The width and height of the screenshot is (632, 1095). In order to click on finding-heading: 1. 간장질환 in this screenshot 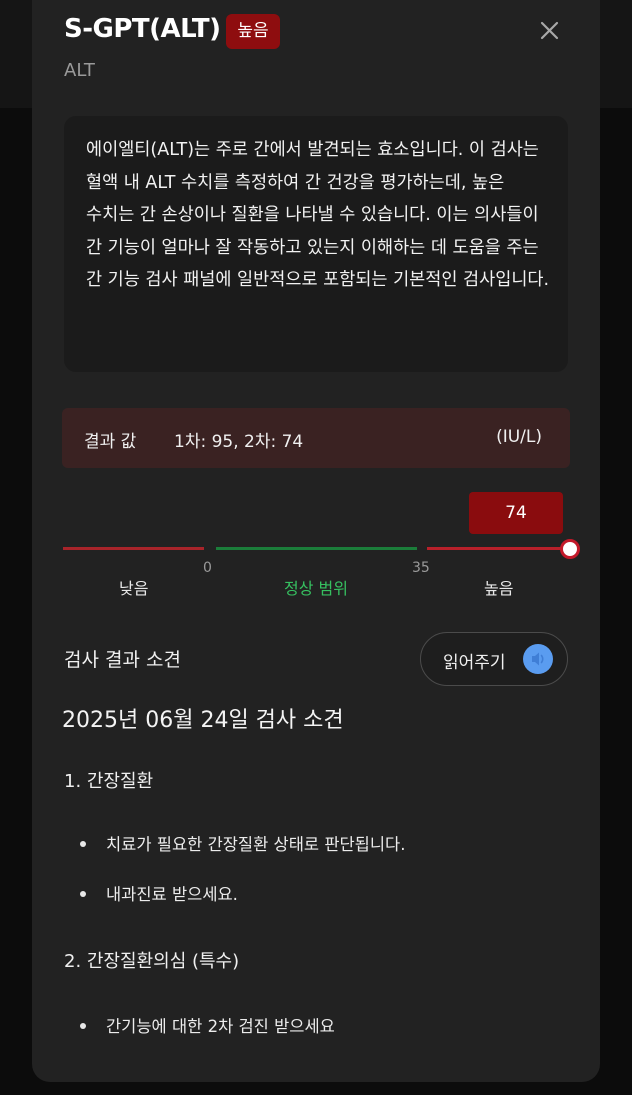, I will do `click(109, 781)`.